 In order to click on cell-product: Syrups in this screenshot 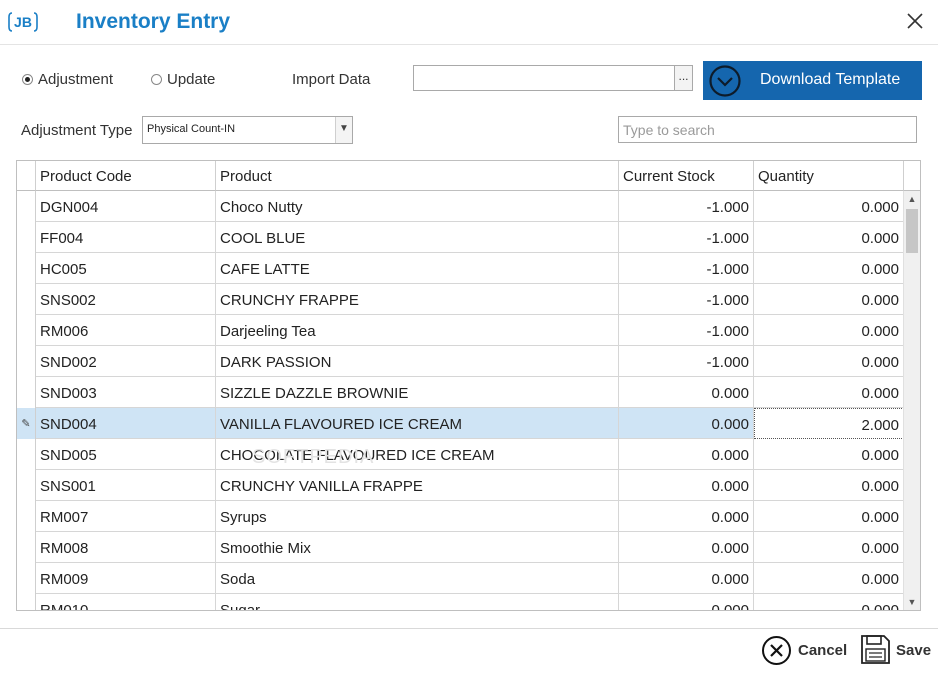, I will do `click(417, 516)`.